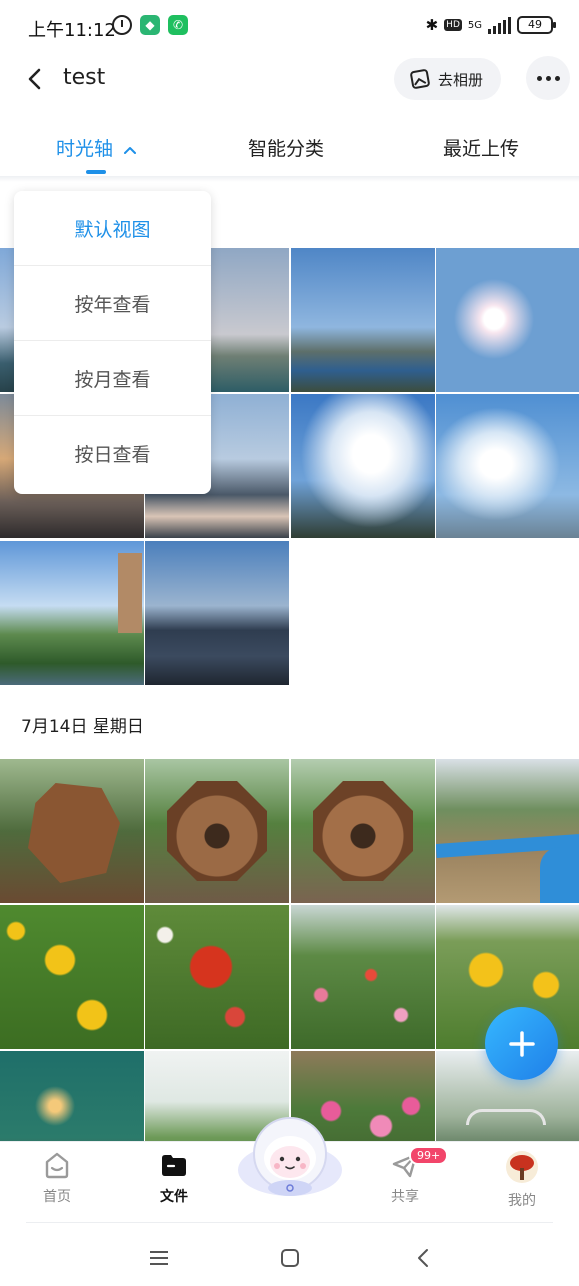 Image resolution: width=579 pixels, height=1286 pixels. I want to click on nav-label-share: 共享, so click(405, 1197).